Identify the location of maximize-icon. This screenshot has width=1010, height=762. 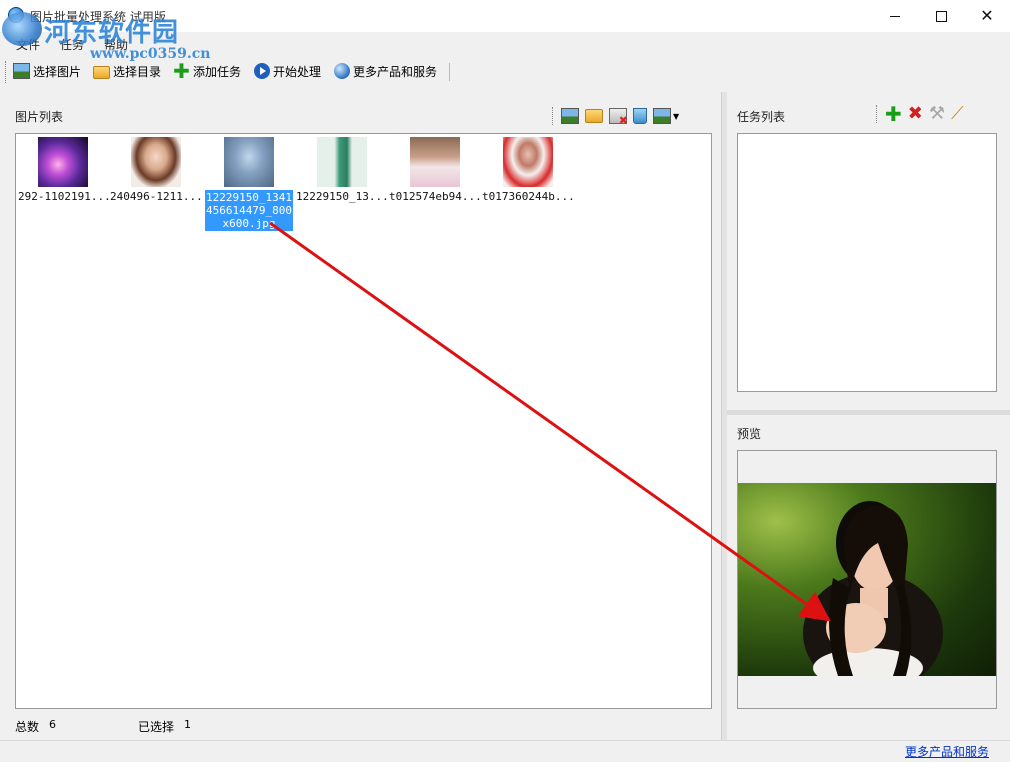
(941, 16).